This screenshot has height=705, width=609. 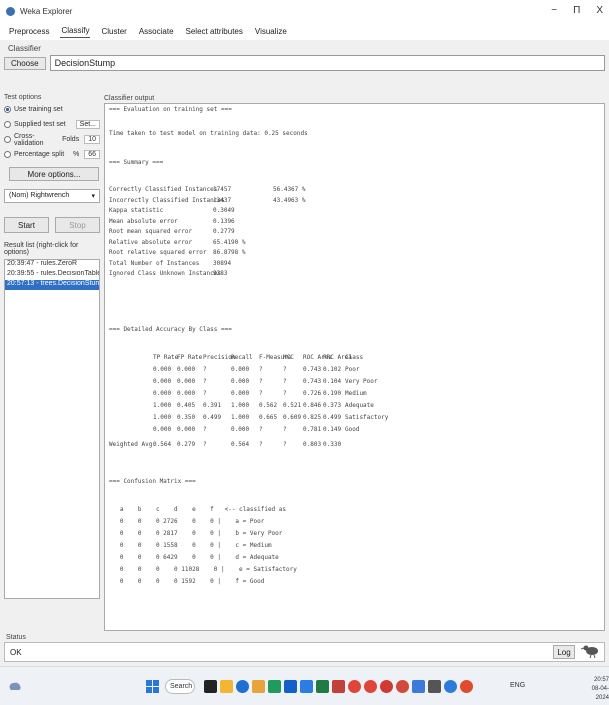 What do you see at coordinates (186, 444) in the screenshot?
I see `weighted-avg-cell: 0.279` at bounding box center [186, 444].